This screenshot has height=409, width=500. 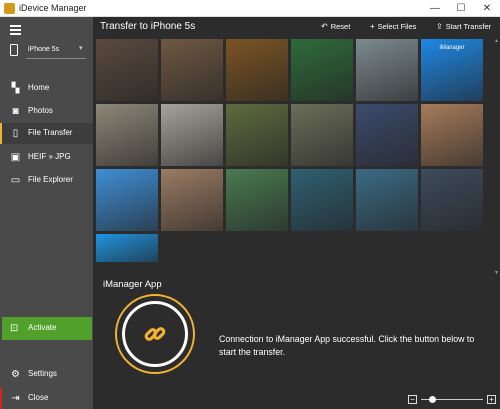 I want to click on camera-icon: ◙, so click(x=15, y=111).